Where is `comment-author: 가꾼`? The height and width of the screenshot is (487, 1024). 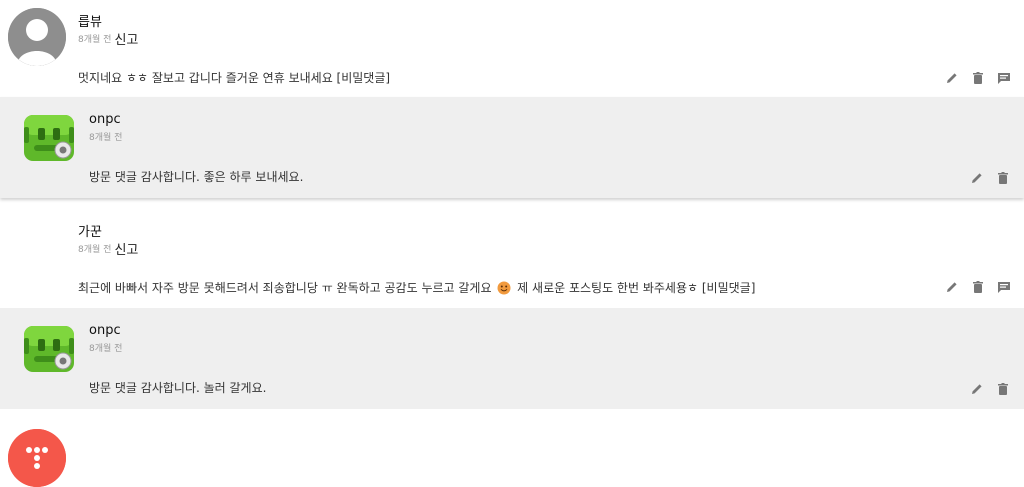
comment-author: 가꾼 is located at coordinates (90, 230).